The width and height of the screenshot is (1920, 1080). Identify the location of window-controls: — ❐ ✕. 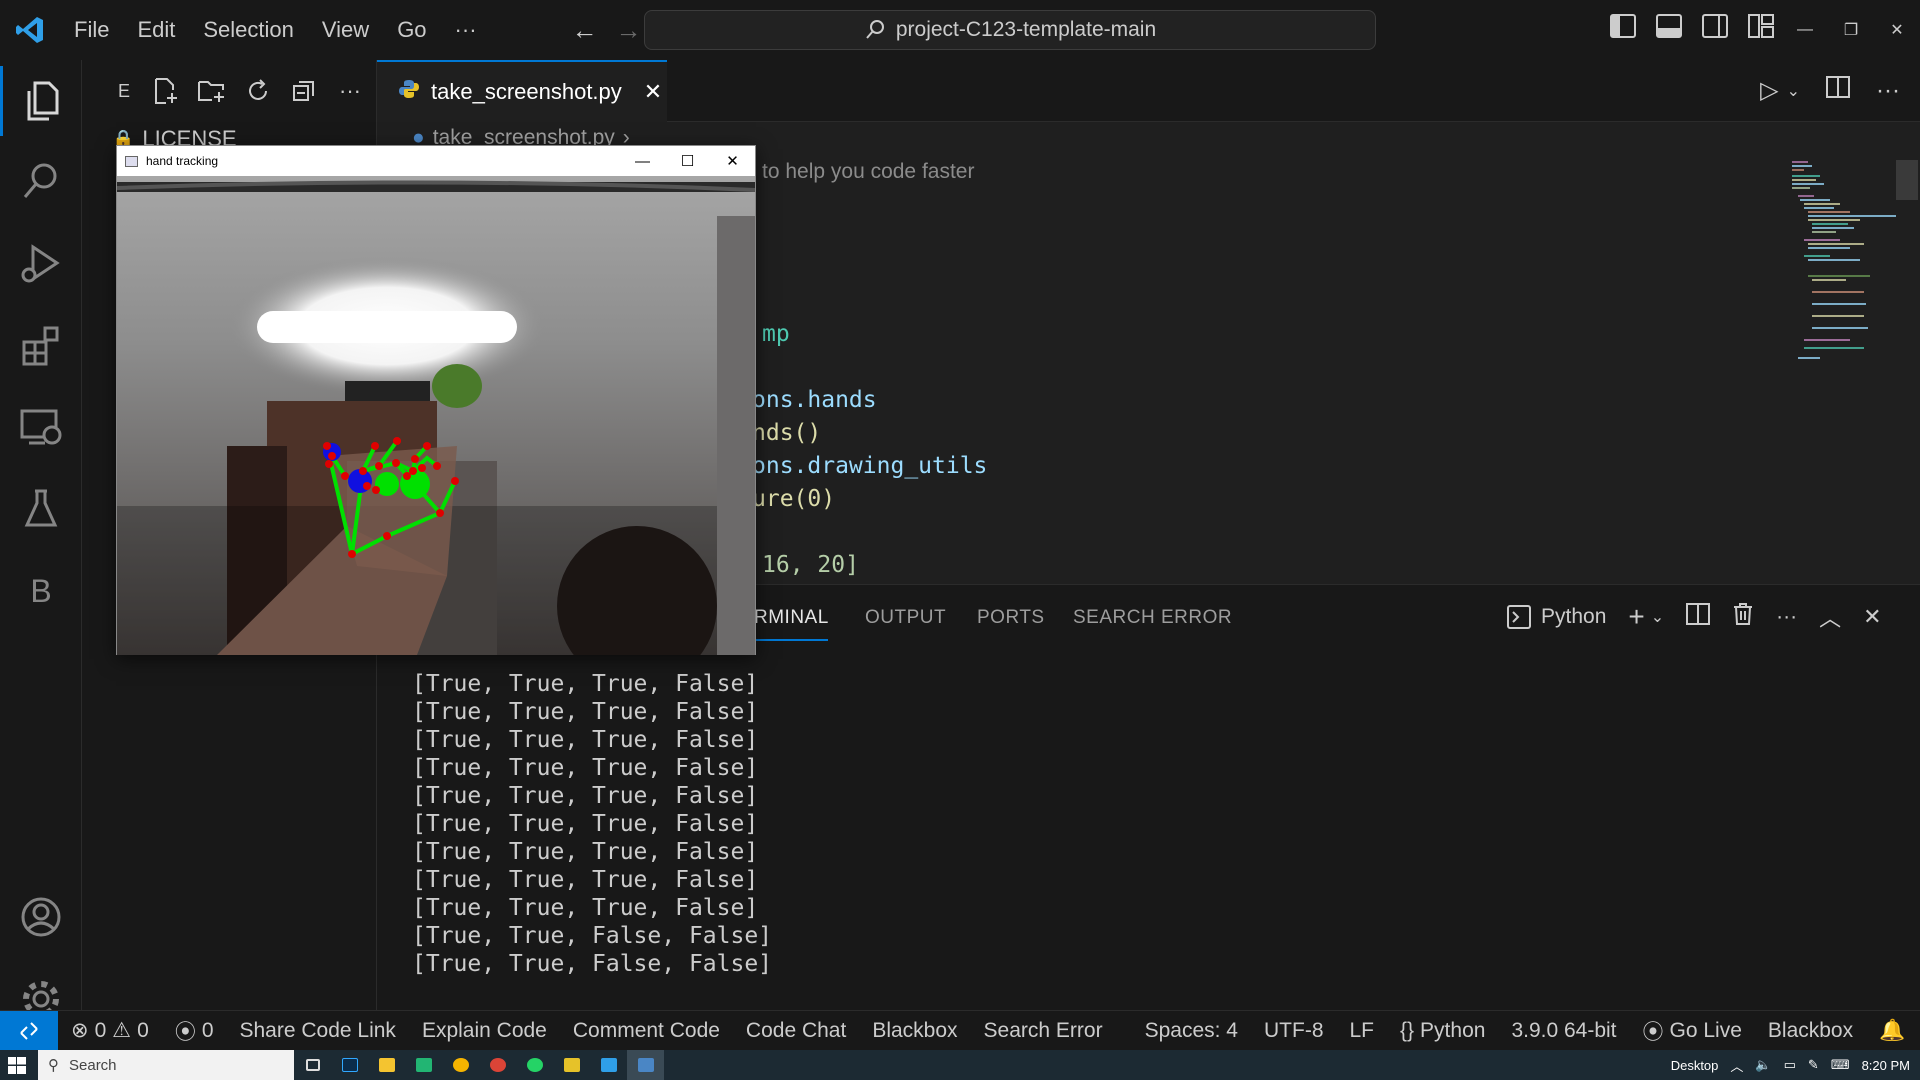
(1851, 30).